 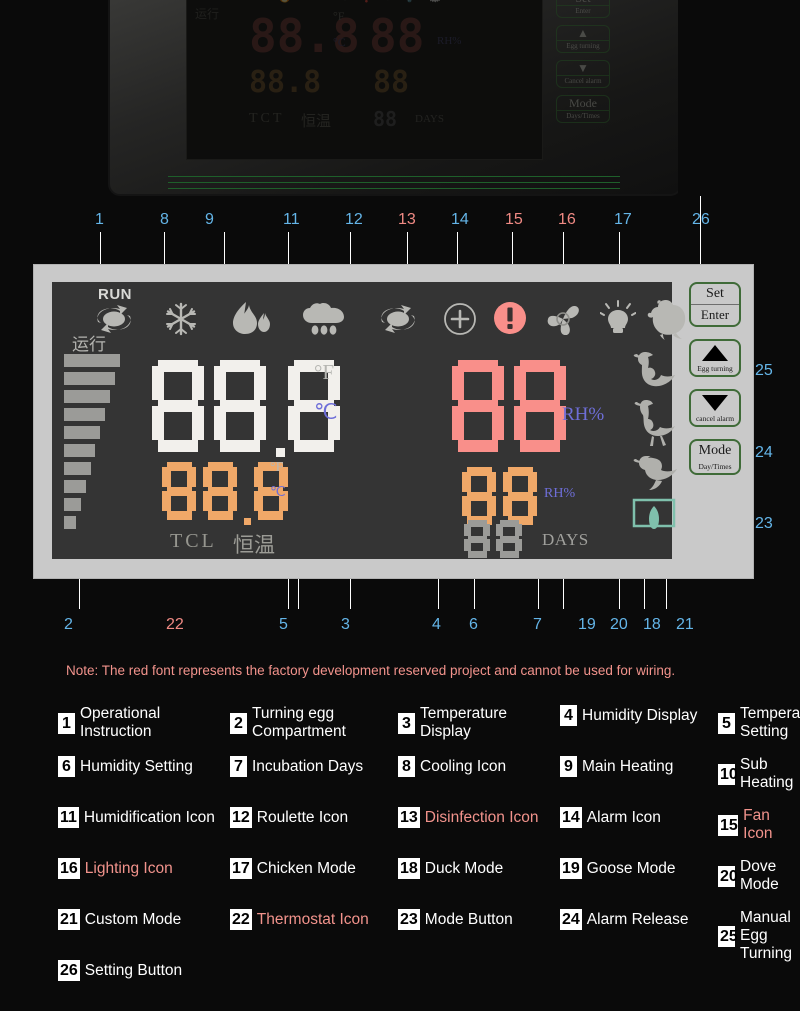 I want to click on legend-item: 18 Duck Mode, so click(x=450, y=868).